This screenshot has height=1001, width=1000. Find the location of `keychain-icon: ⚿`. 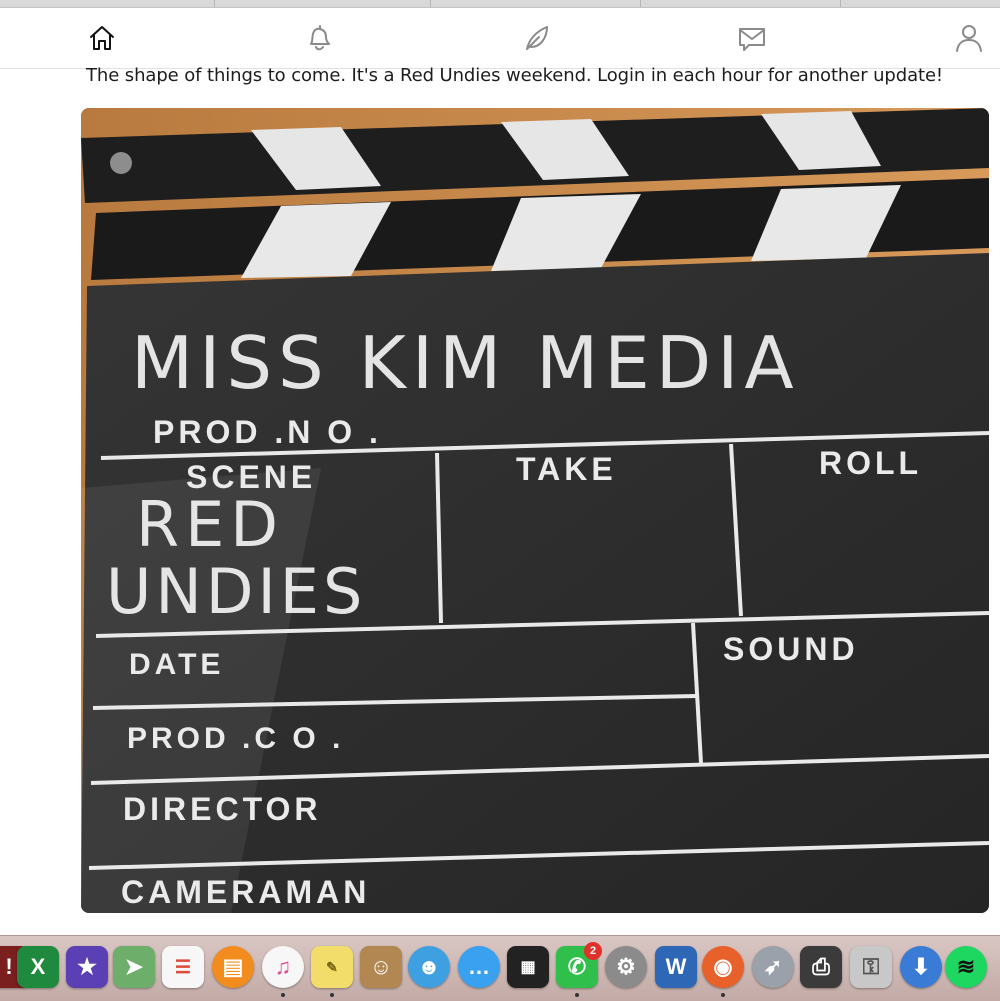

keychain-icon: ⚿ is located at coordinates (871, 967).